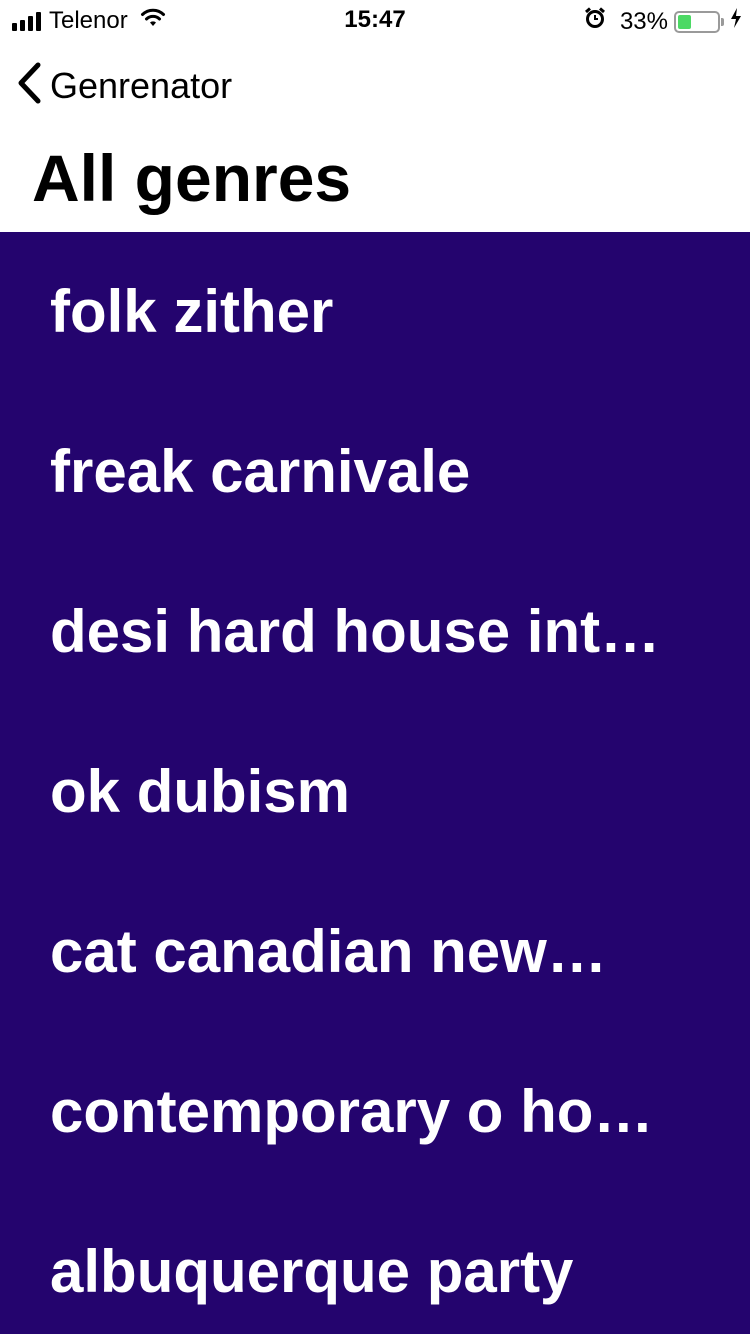 The height and width of the screenshot is (1334, 750). I want to click on genre-item-albuquerque-party: albuquerque party, so click(375, 1263).